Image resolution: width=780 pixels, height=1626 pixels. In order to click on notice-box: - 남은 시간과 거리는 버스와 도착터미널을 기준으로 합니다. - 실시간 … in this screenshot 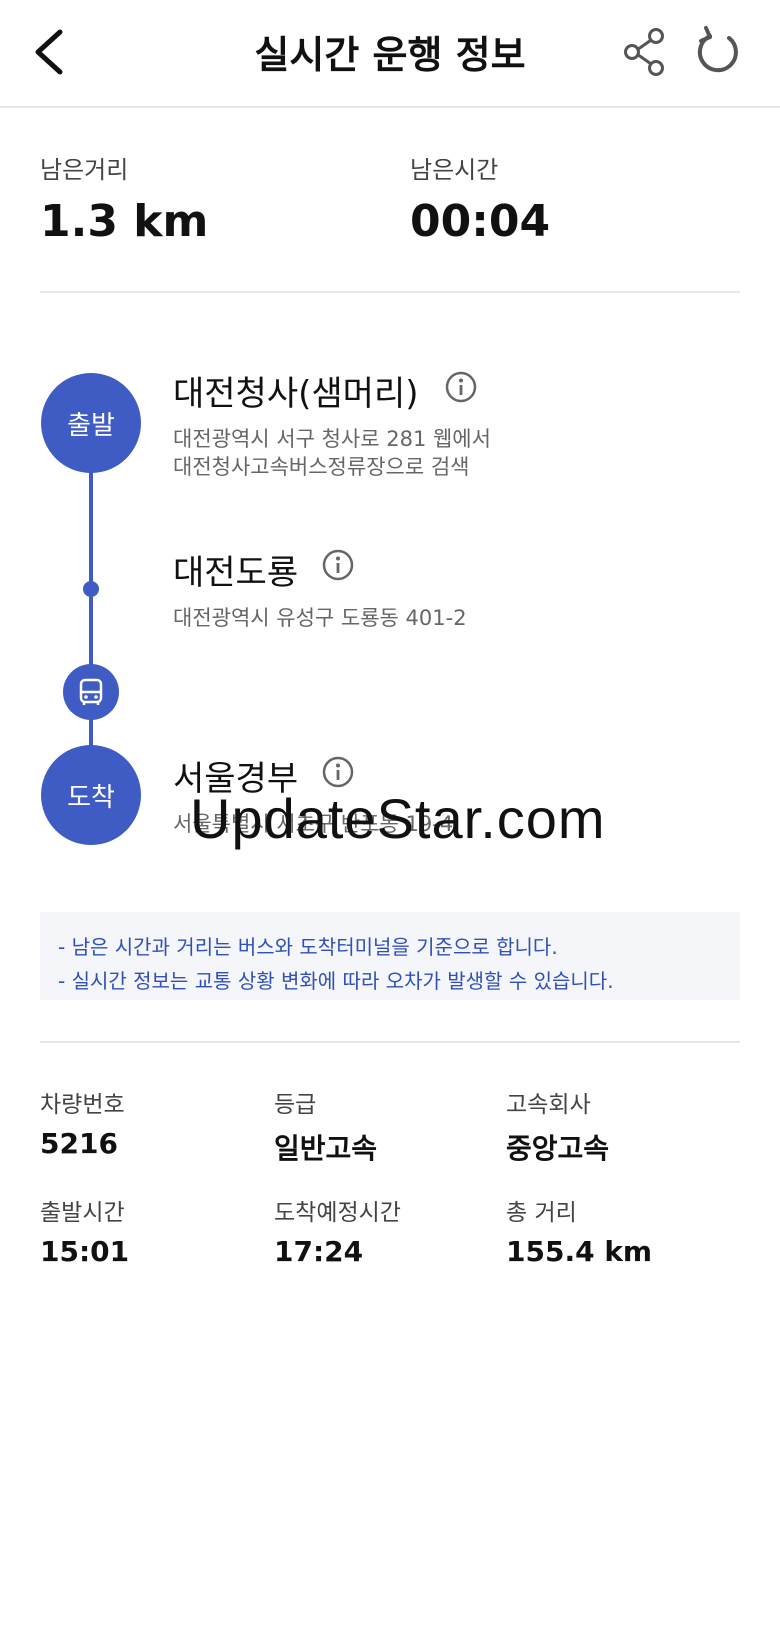, I will do `click(390, 956)`.